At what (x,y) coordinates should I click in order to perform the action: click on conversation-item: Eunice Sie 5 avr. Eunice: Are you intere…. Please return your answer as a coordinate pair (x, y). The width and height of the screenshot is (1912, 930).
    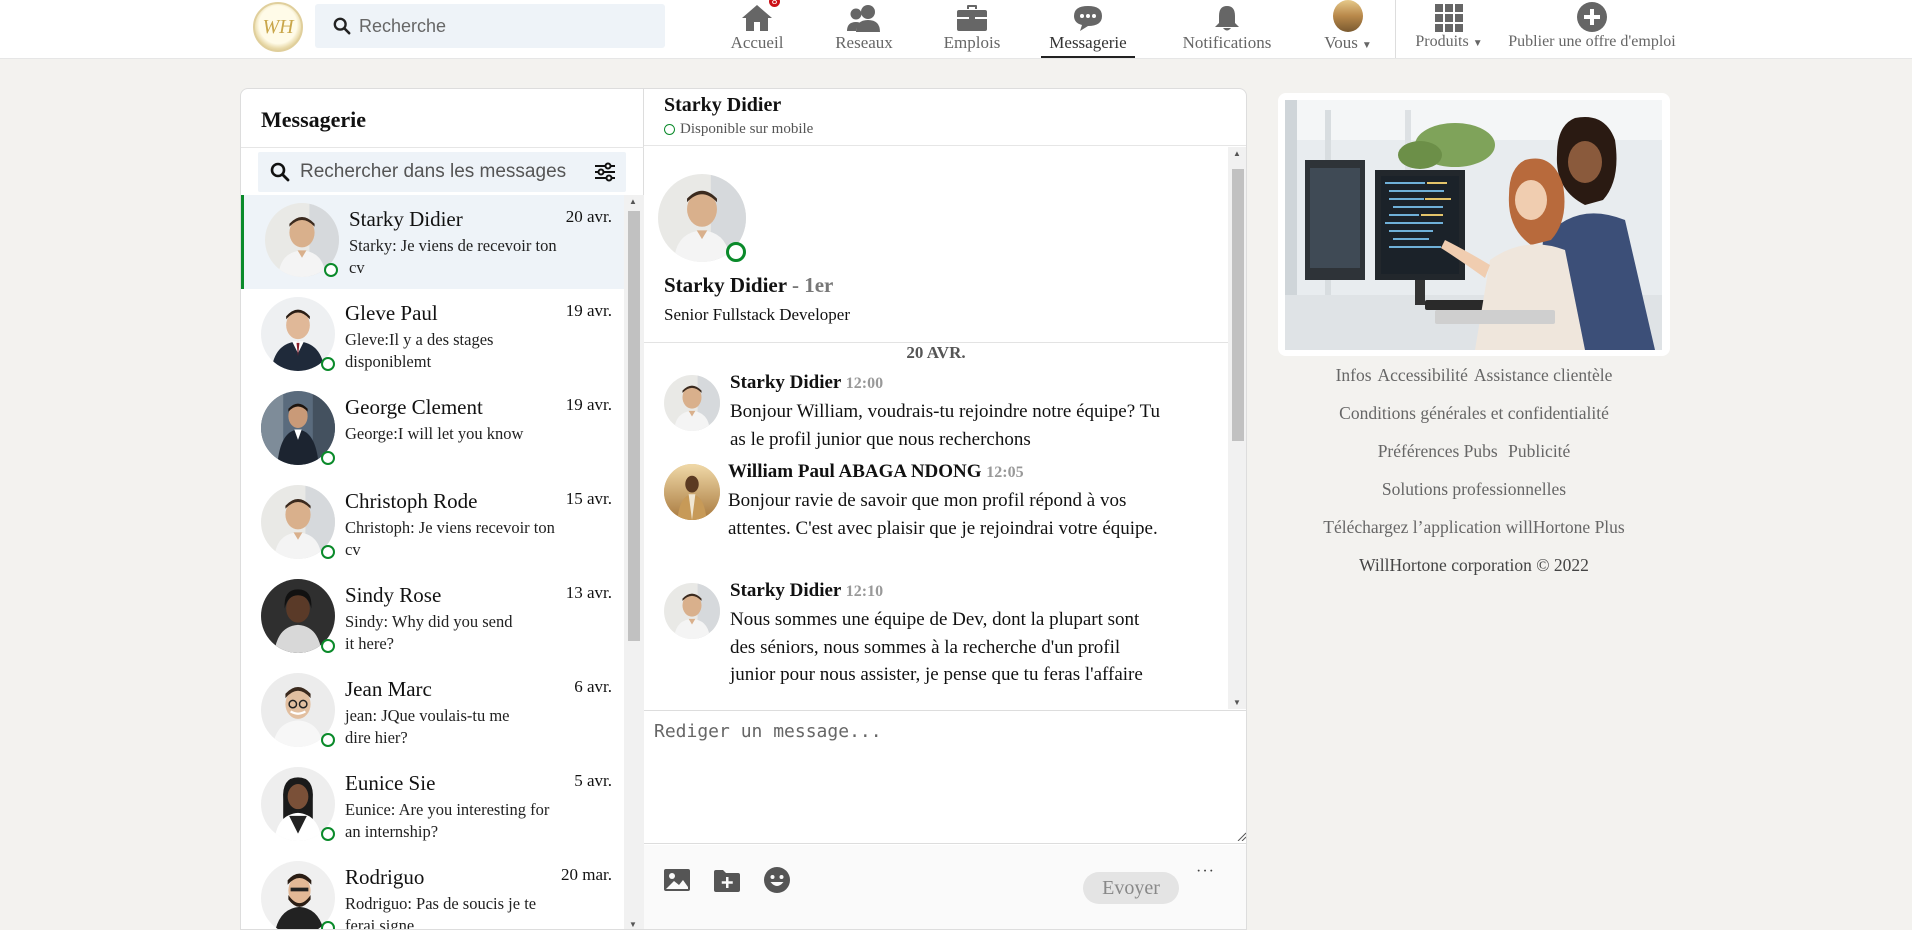
    Looking at the image, I should click on (432, 806).